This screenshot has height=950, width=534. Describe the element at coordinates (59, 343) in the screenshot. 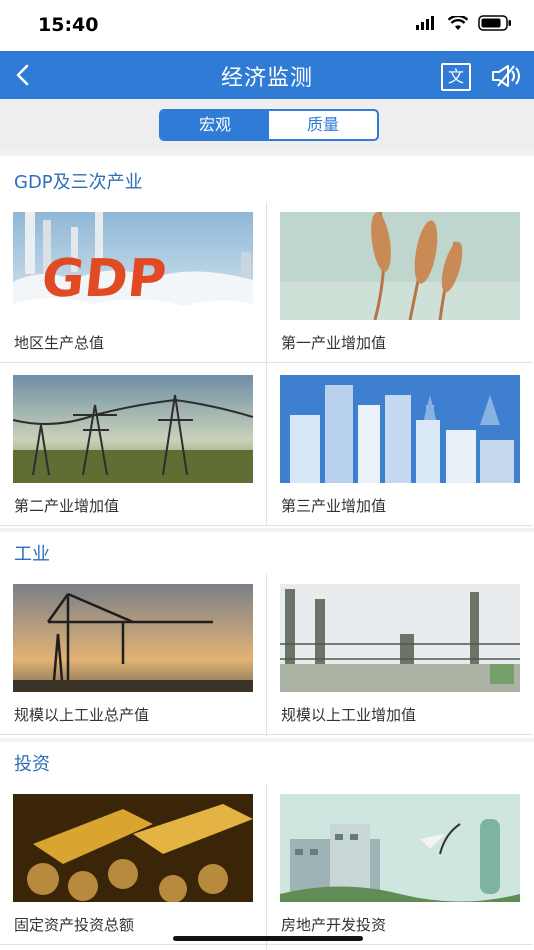

I see `card-label: 地区生产总值` at that location.